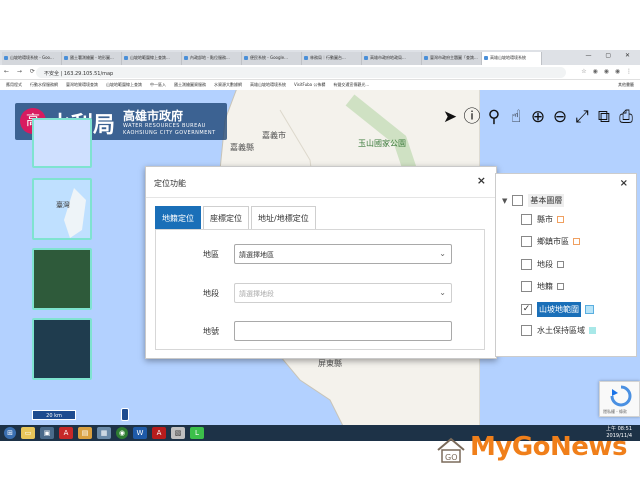 The image size is (640, 480). Describe the element at coordinates (481, 180) in the screenshot. I see `dialog-close-icon: ×` at that location.